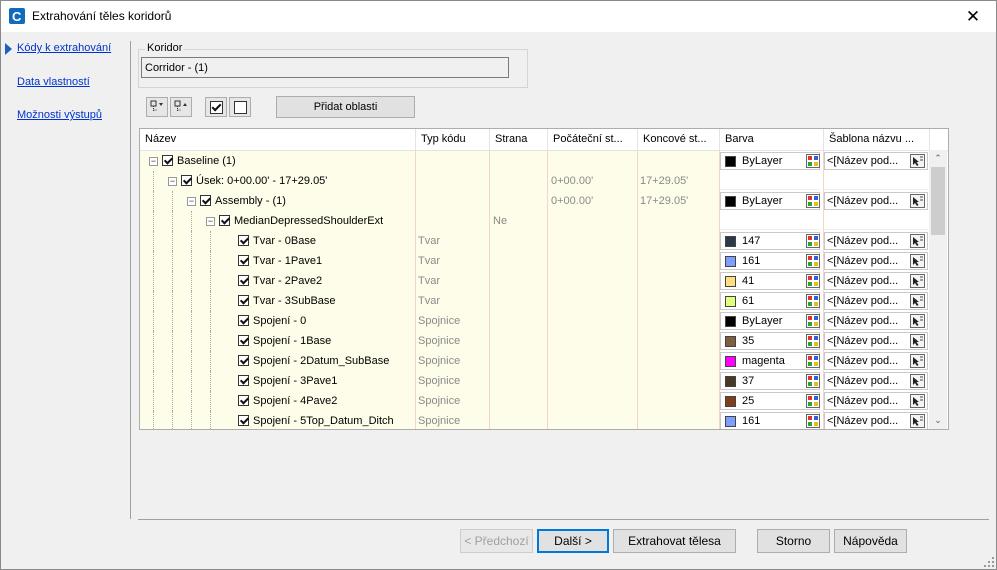 The width and height of the screenshot is (997, 570). Describe the element at coordinates (938, 201) in the screenshot. I see `scroll-thumb` at that location.